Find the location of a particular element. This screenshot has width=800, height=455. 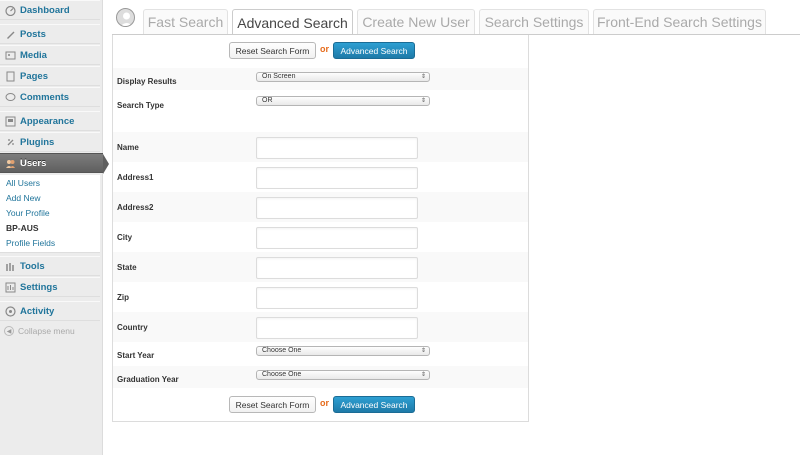

graduation-year-label: Graduation Year is located at coordinates (148, 379).